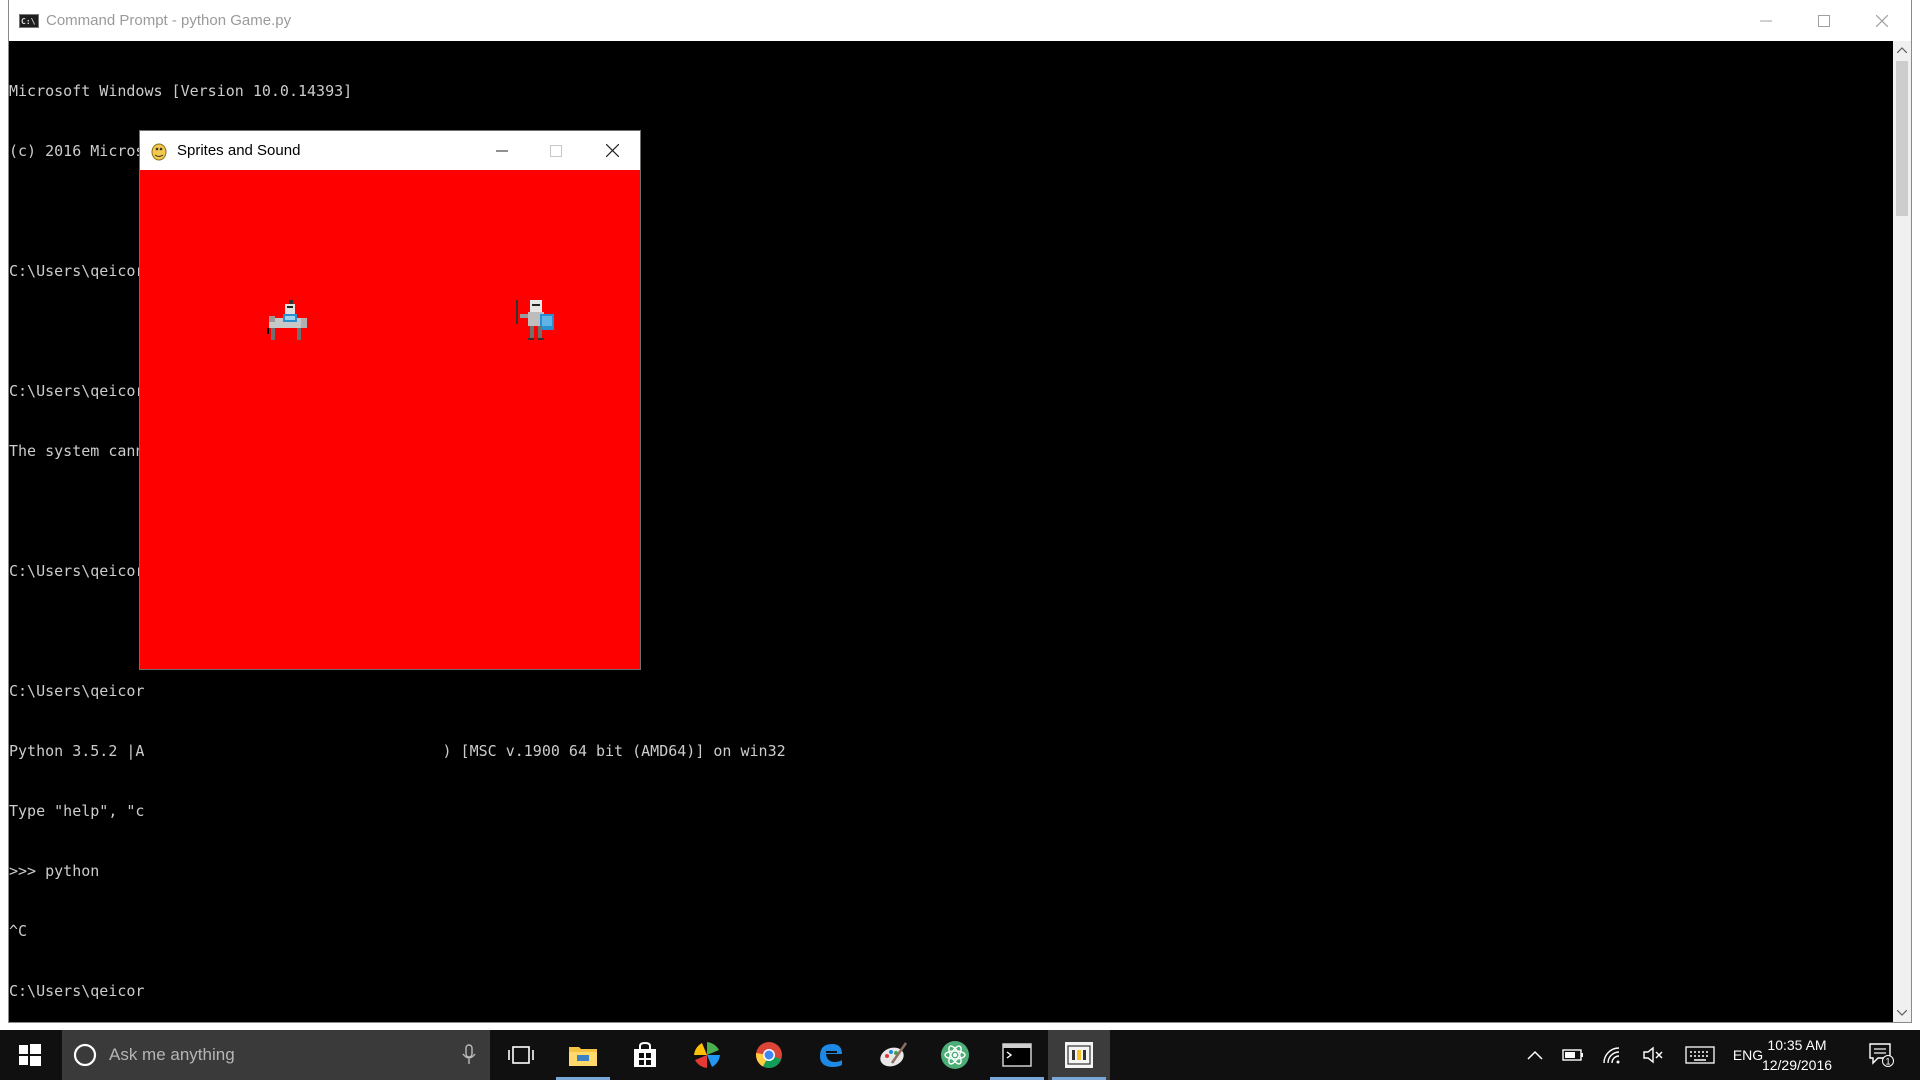  I want to click on taskbar-store, so click(645, 1055).